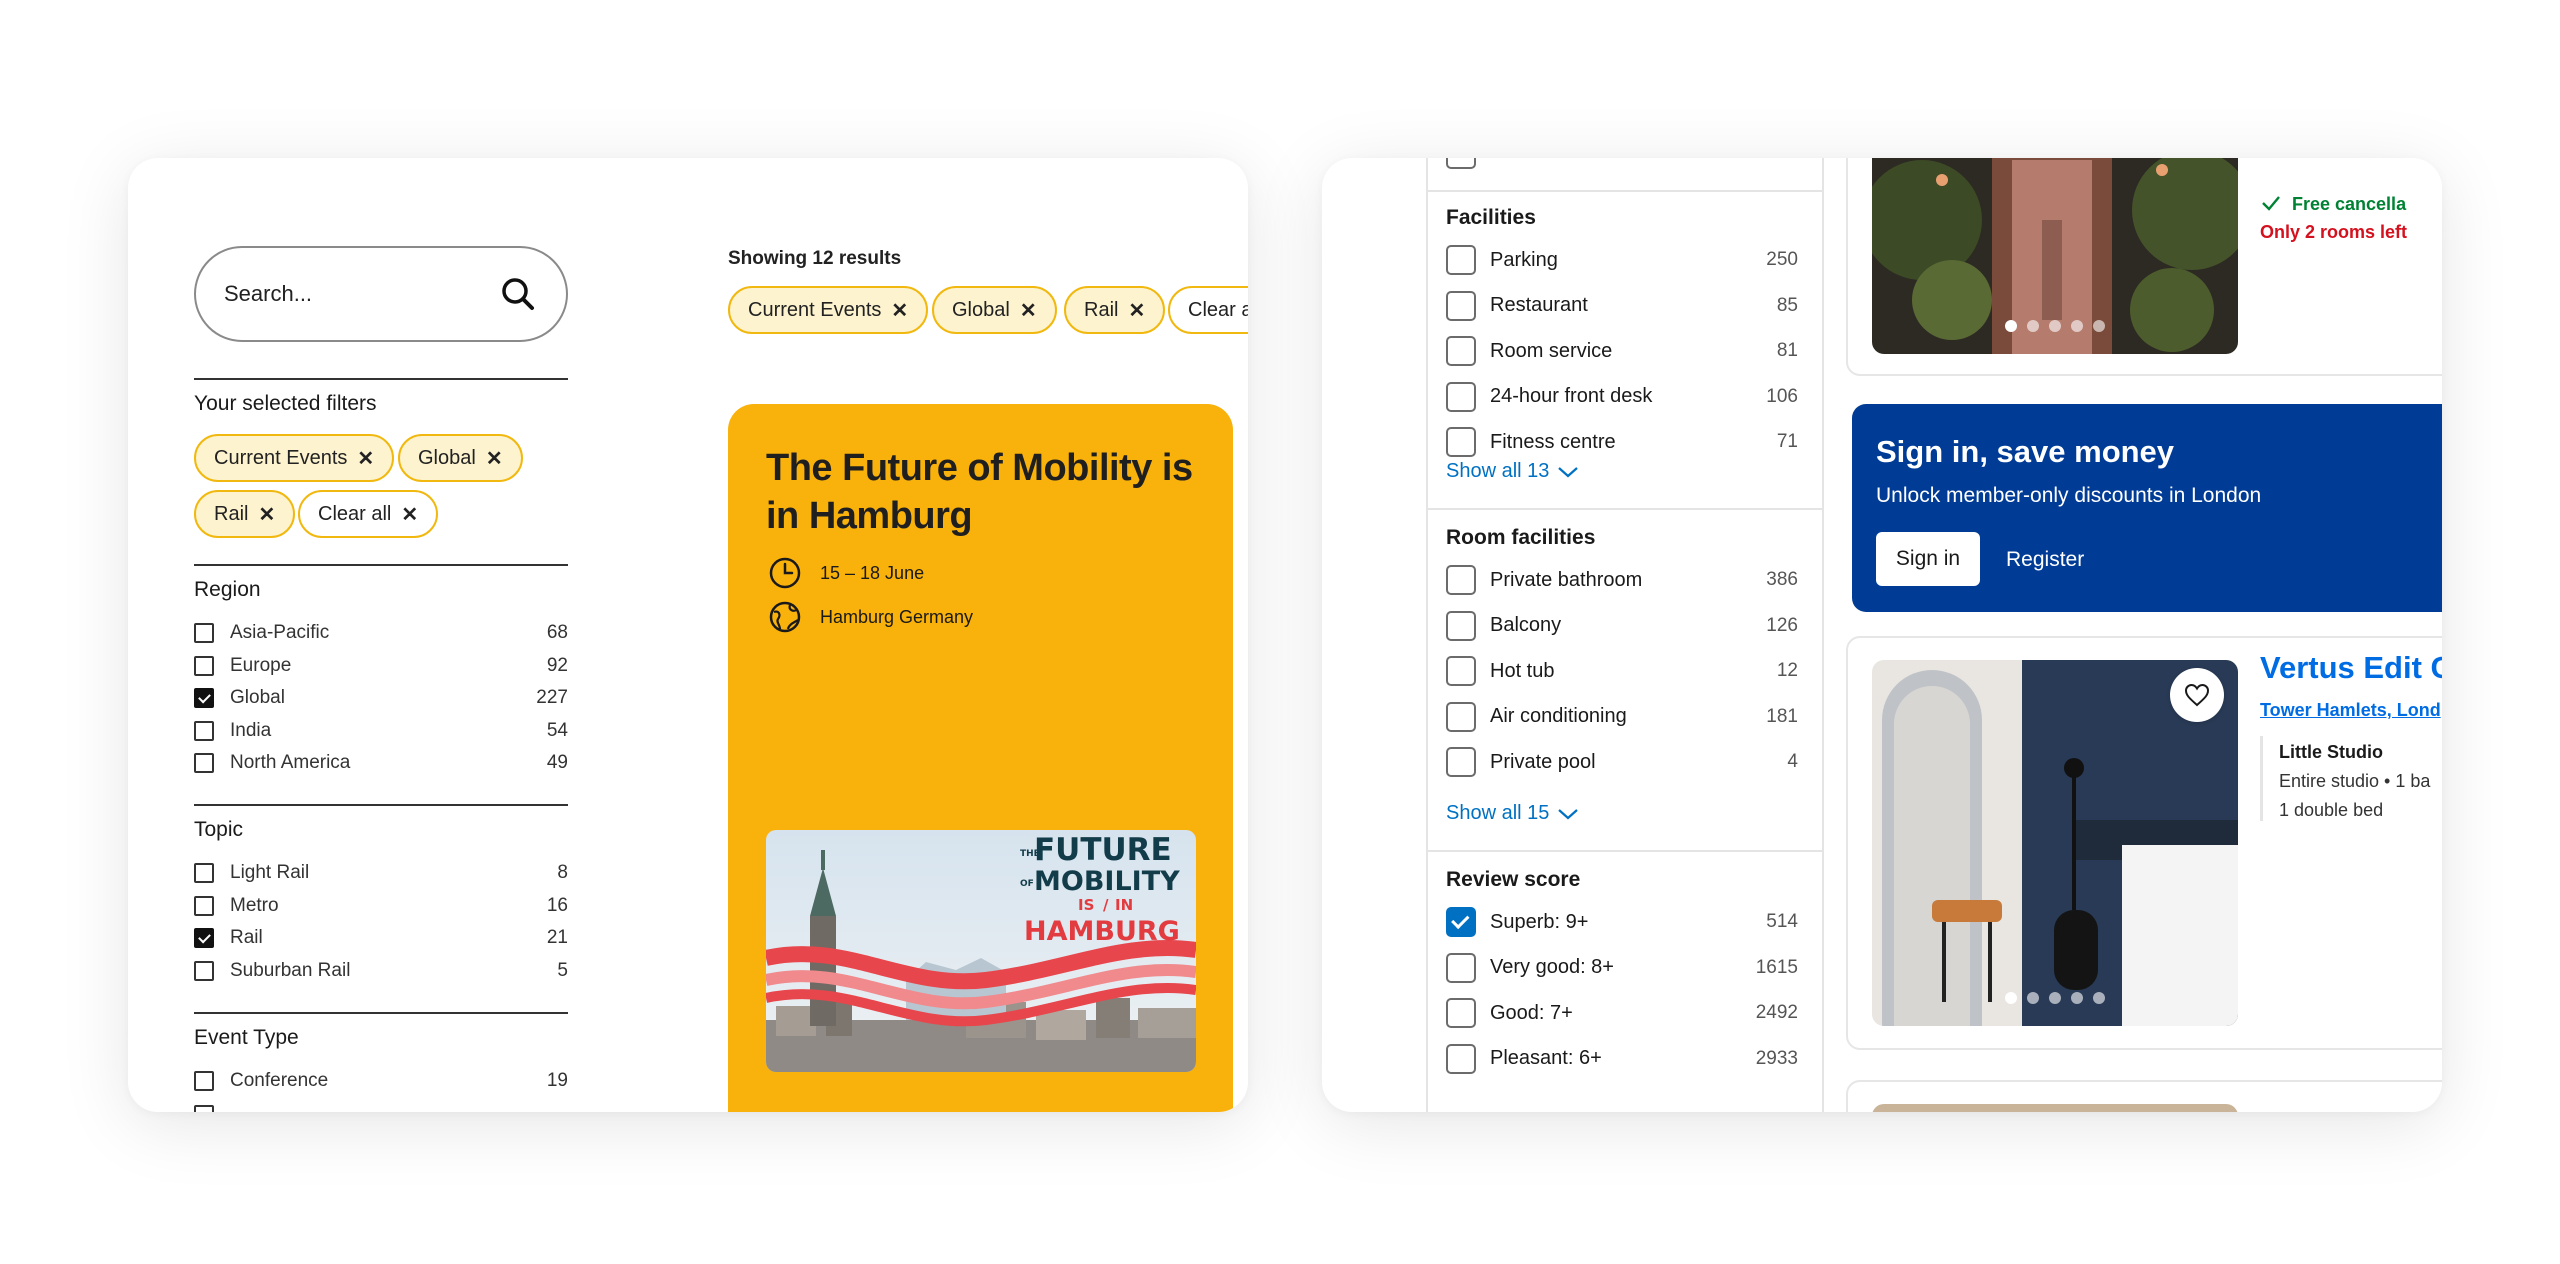 The image size is (2560, 1264). I want to click on result-chip-rail: Rail ✕, so click(1115, 310).